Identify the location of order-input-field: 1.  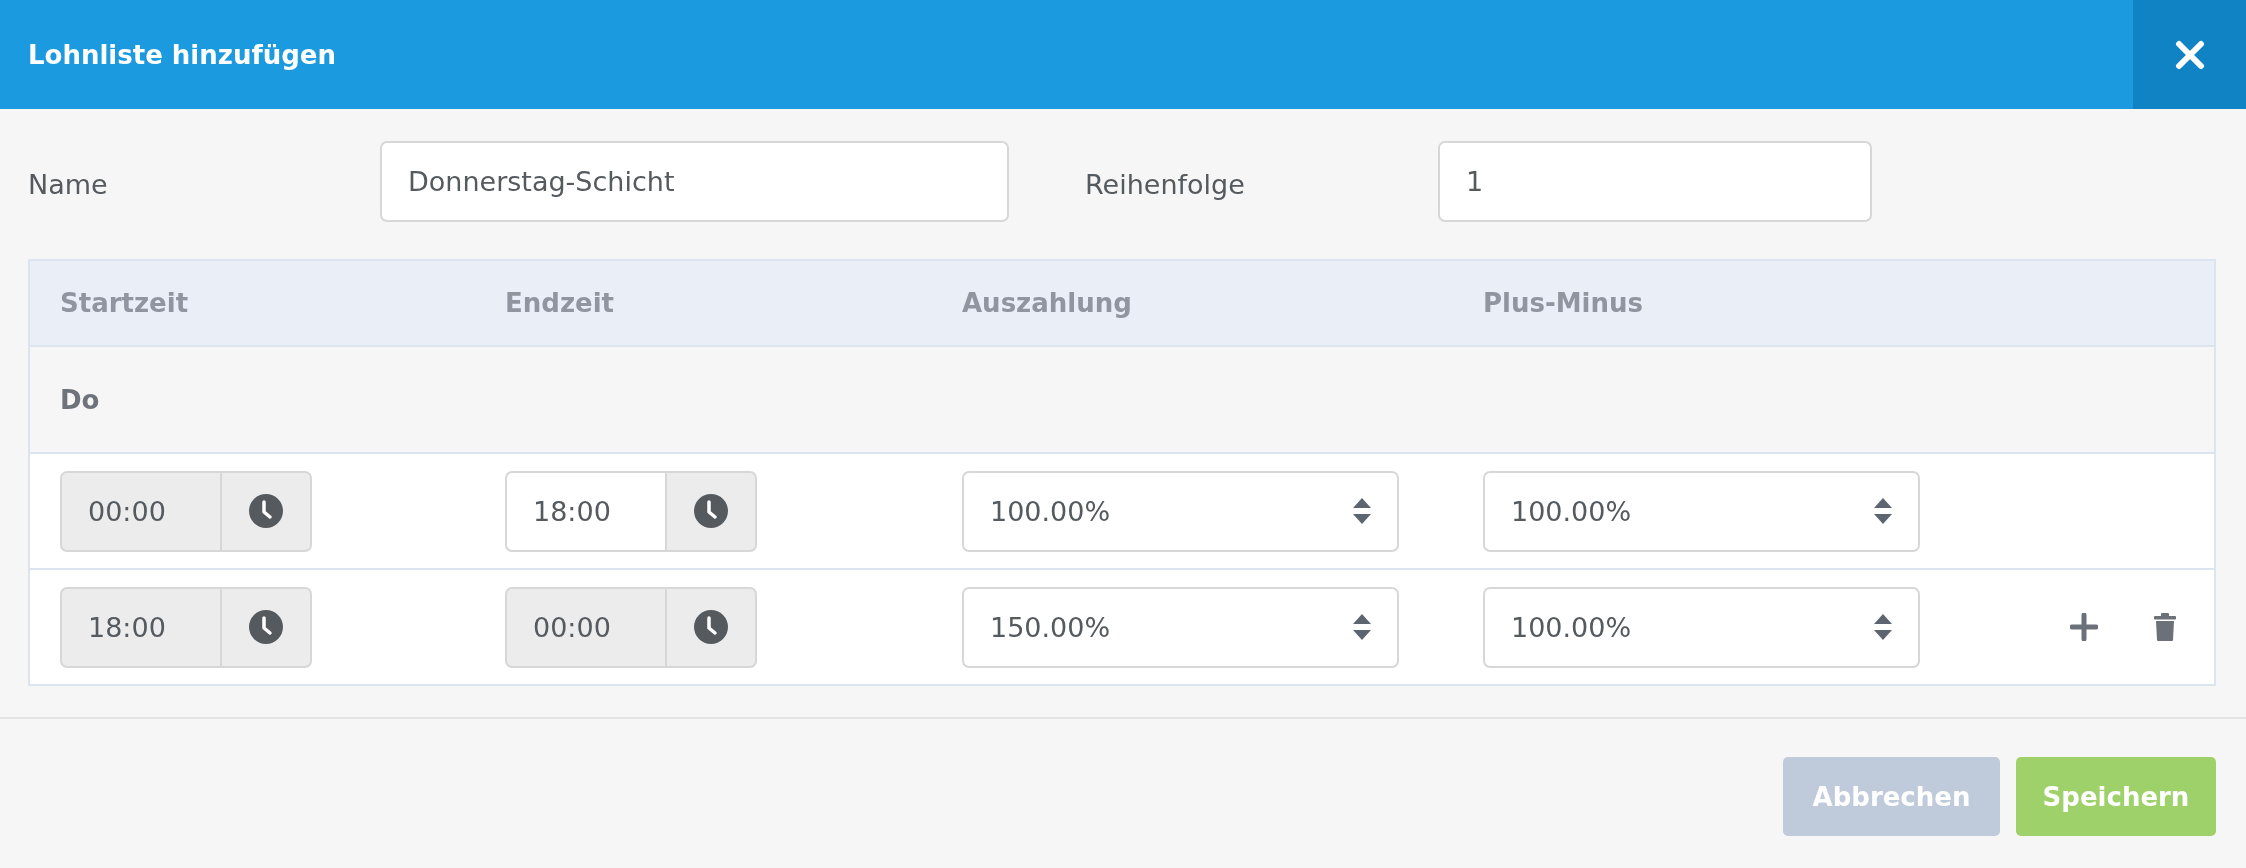
(1655, 181).